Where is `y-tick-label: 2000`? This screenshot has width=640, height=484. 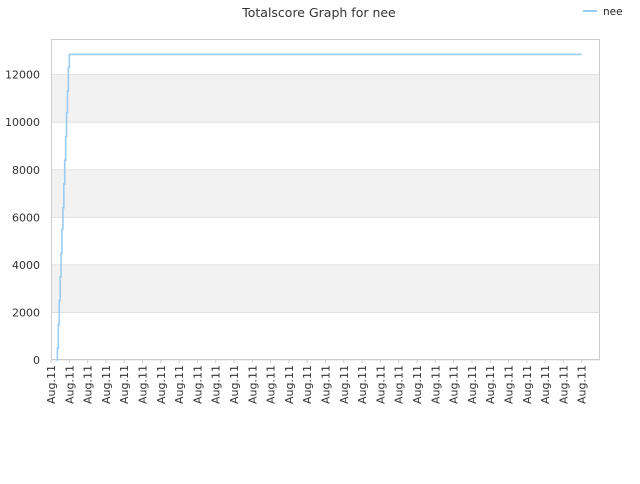 y-tick-label: 2000 is located at coordinates (26, 312).